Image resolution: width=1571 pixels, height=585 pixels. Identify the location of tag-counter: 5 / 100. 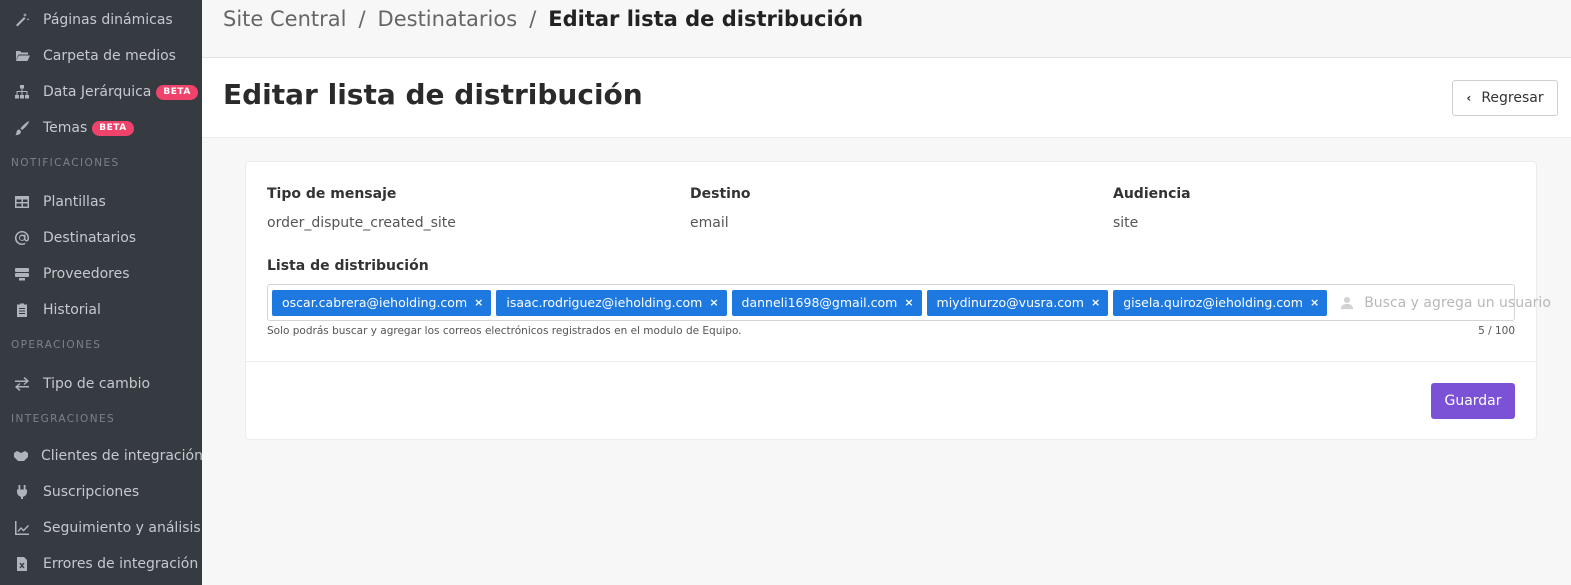
(1496, 331).